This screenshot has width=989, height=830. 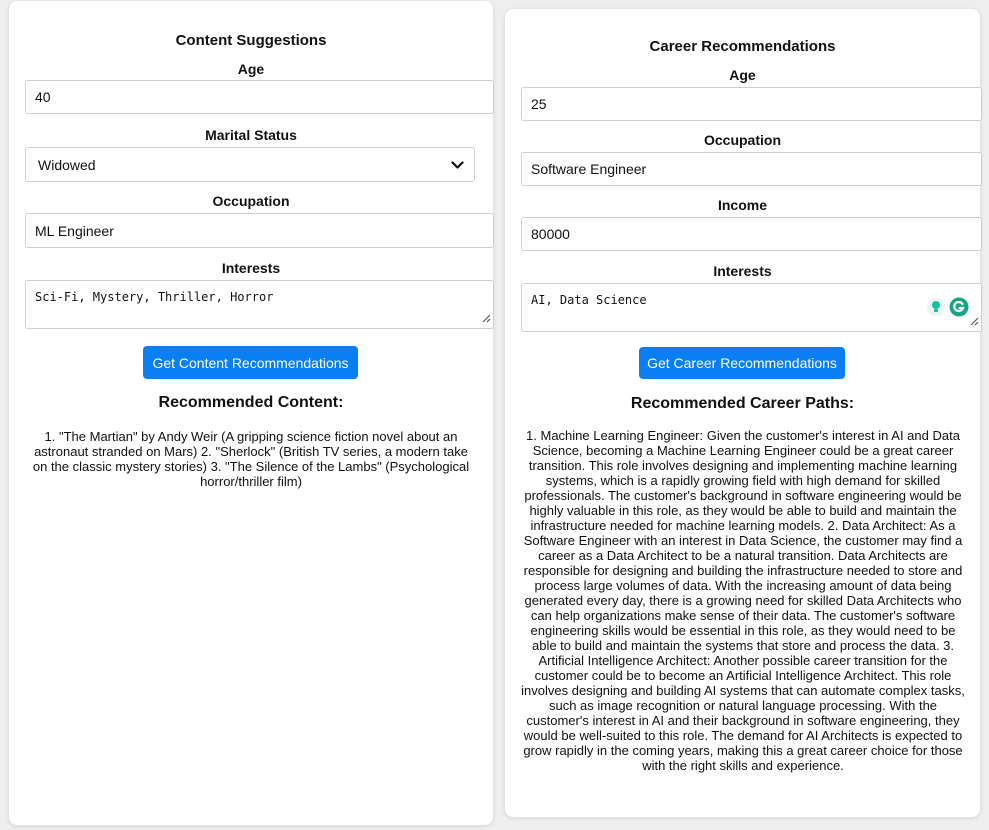 What do you see at coordinates (259, 230) in the screenshot?
I see `occupation-input: ML Engineer` at bounding box center [259, 230].